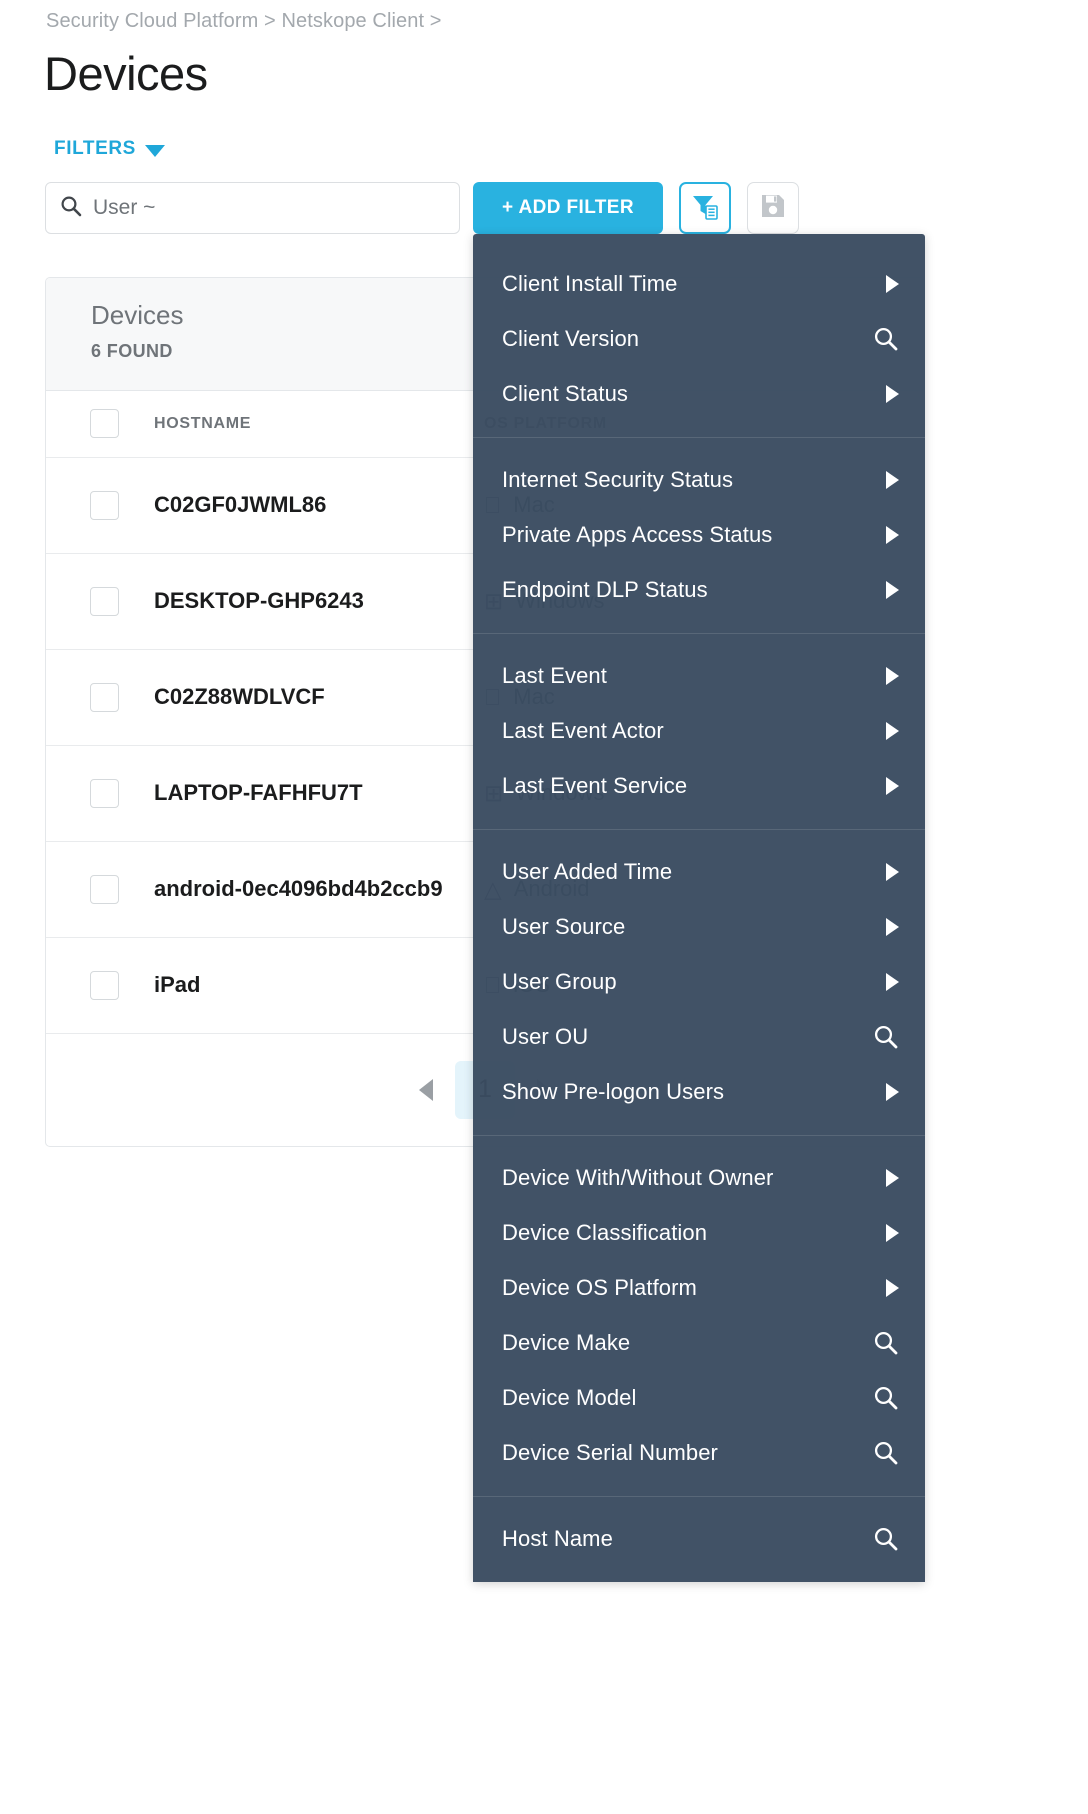  What do you see at coordinates (699, 283) in the screenshot?
I see `menu-item-client-install-time: Client Install Time` at bounding box center [699, 283].